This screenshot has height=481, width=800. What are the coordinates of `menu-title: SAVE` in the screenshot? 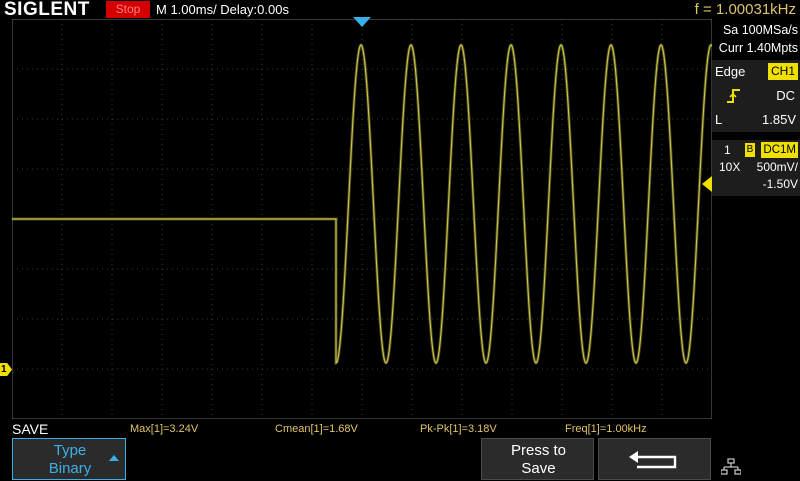 It's located at (30, 429).